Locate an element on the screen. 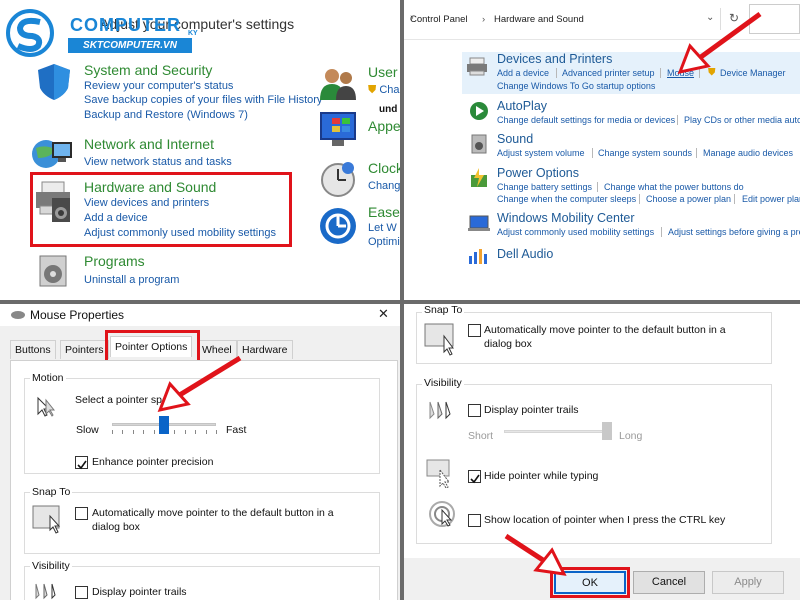  cancel-button: Cancel is located at coordinates (669, 582).